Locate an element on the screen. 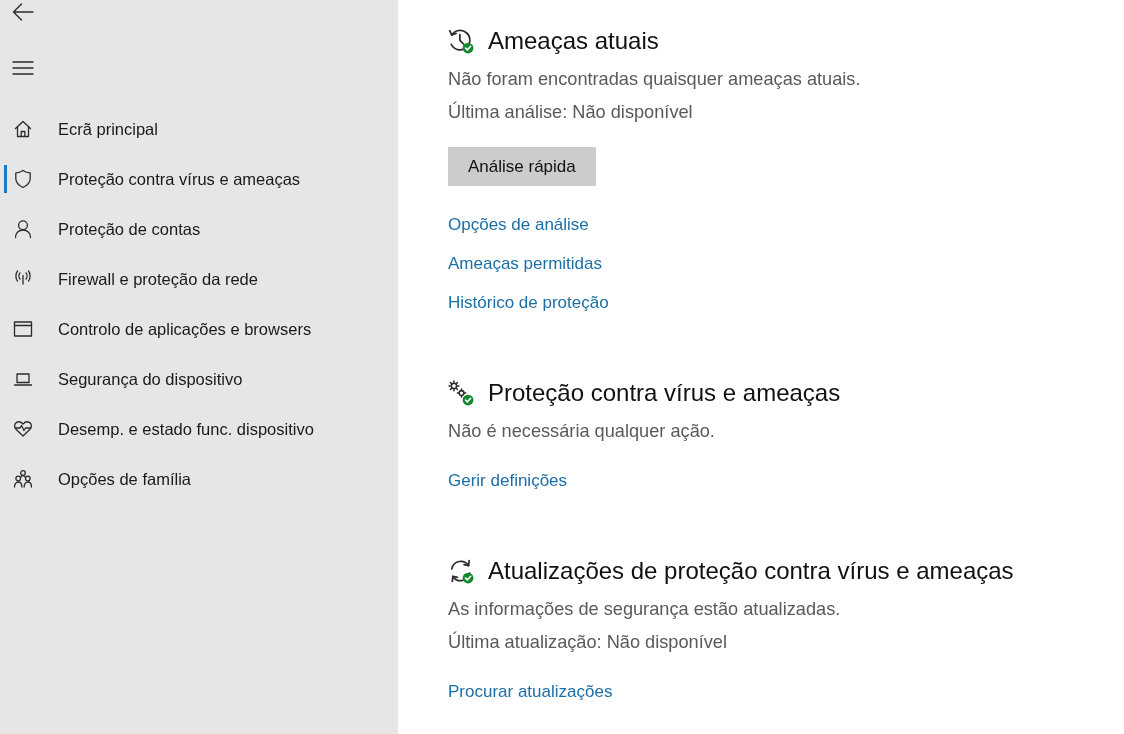  section-title: Proteção contra vírus e ameaças is located at coordinates (664, 393).